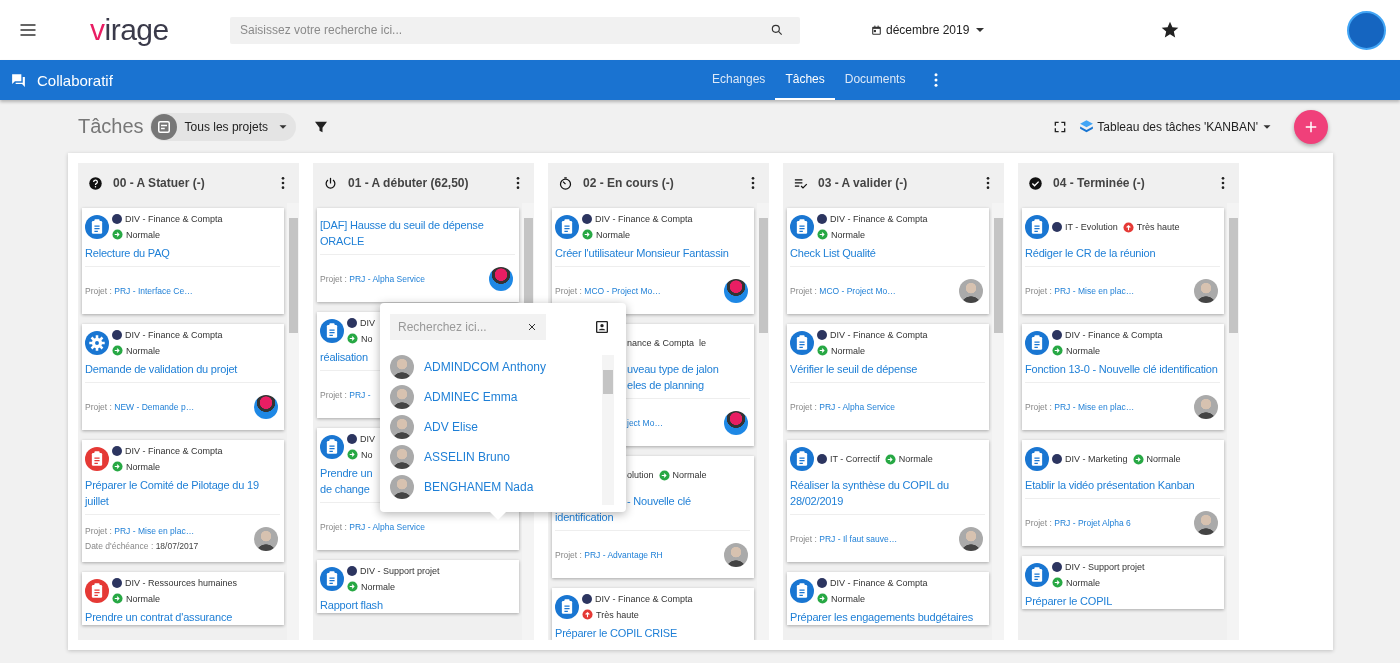 The image size is (1400, 663). What do you see at coordinates (1099, 183) in the screenshot?
I see `column-title: 04 - Terminée (-)` at bounding box center [1099, 183].